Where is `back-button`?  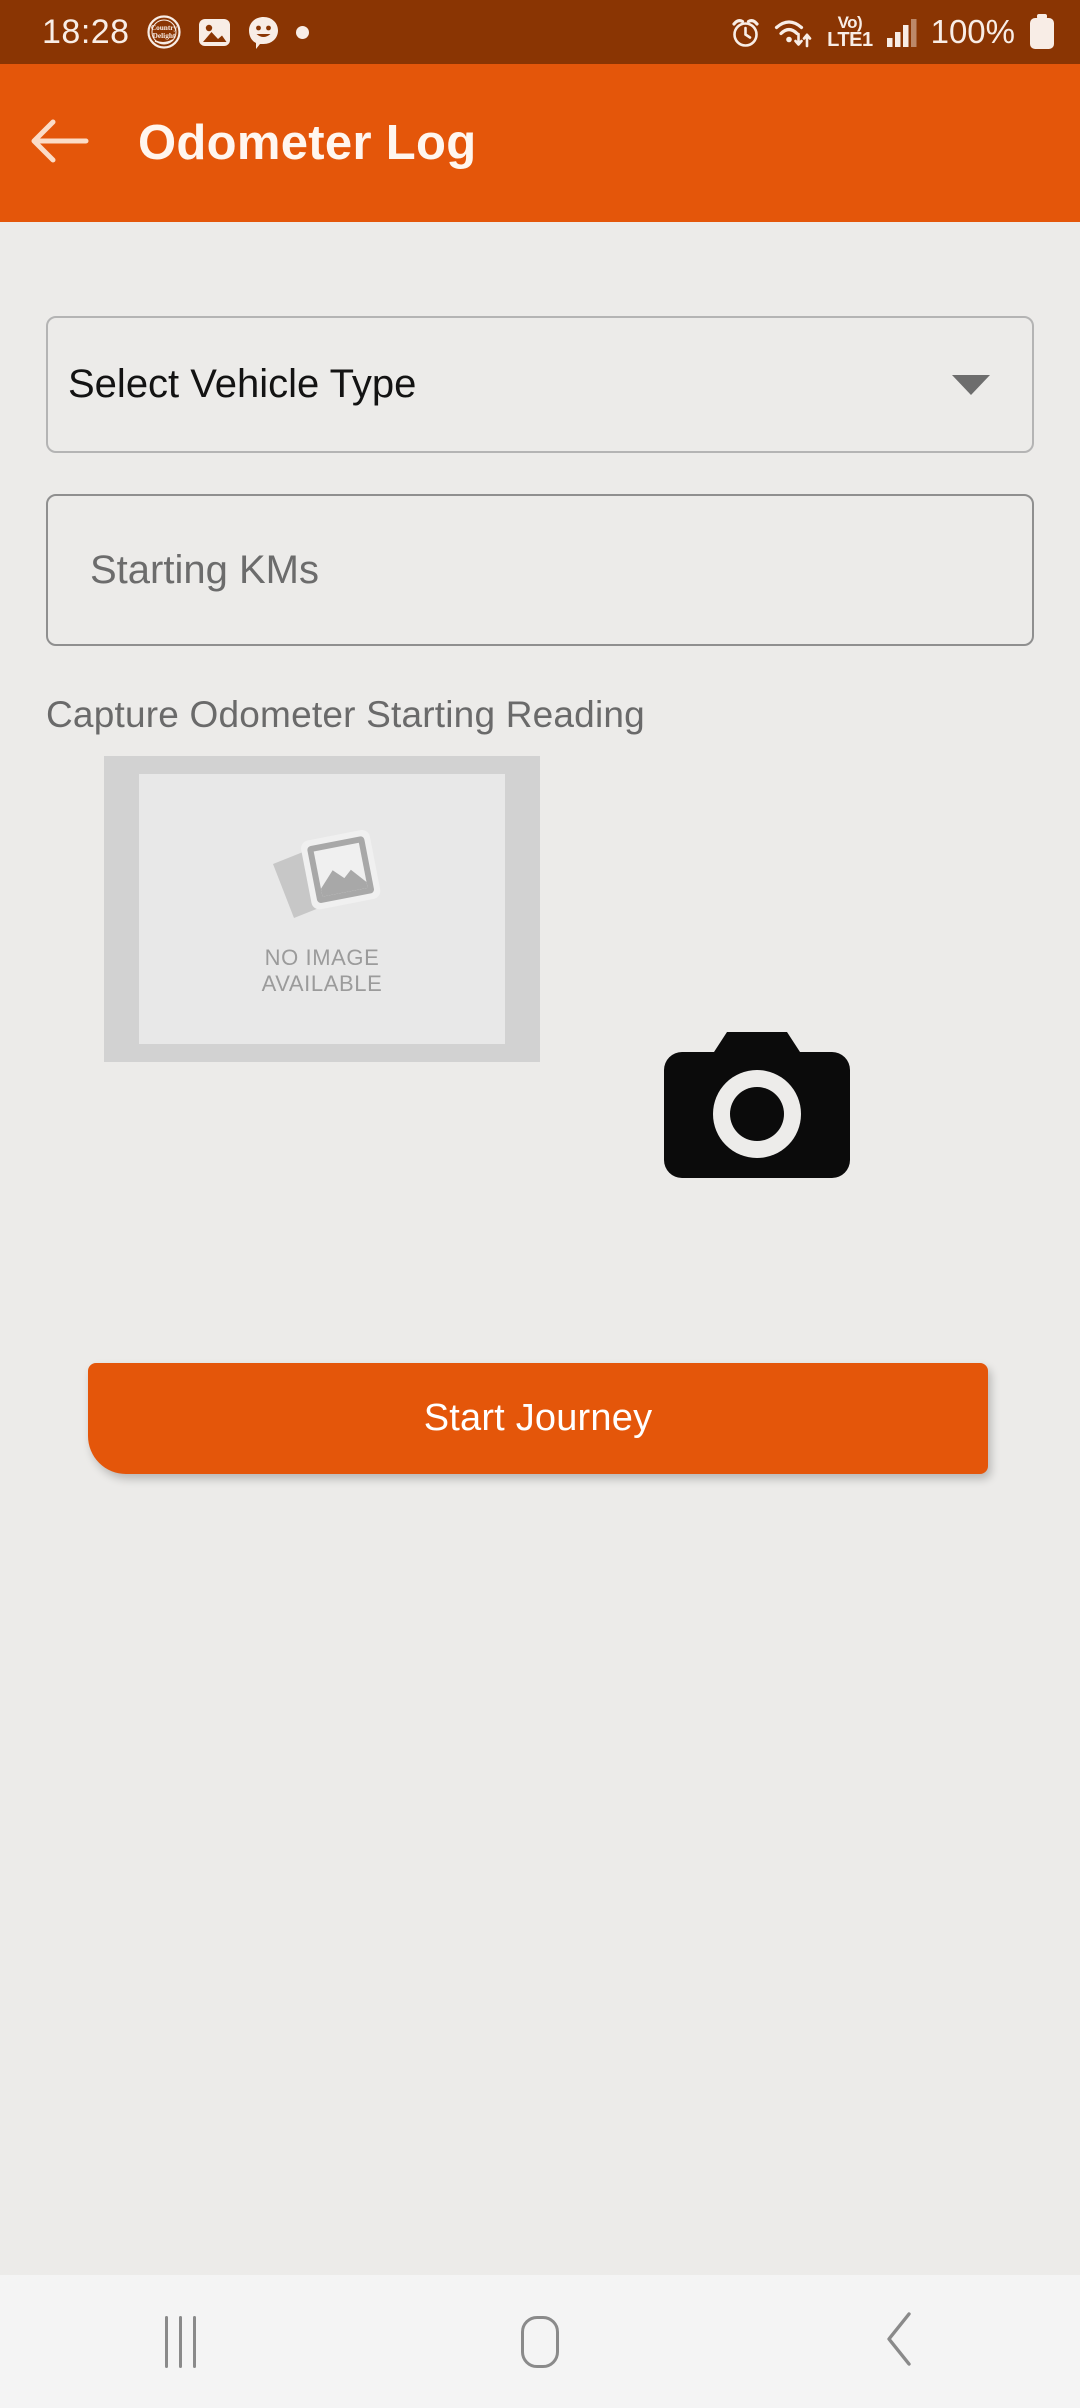 back-button is located at coordinates (60, 143).